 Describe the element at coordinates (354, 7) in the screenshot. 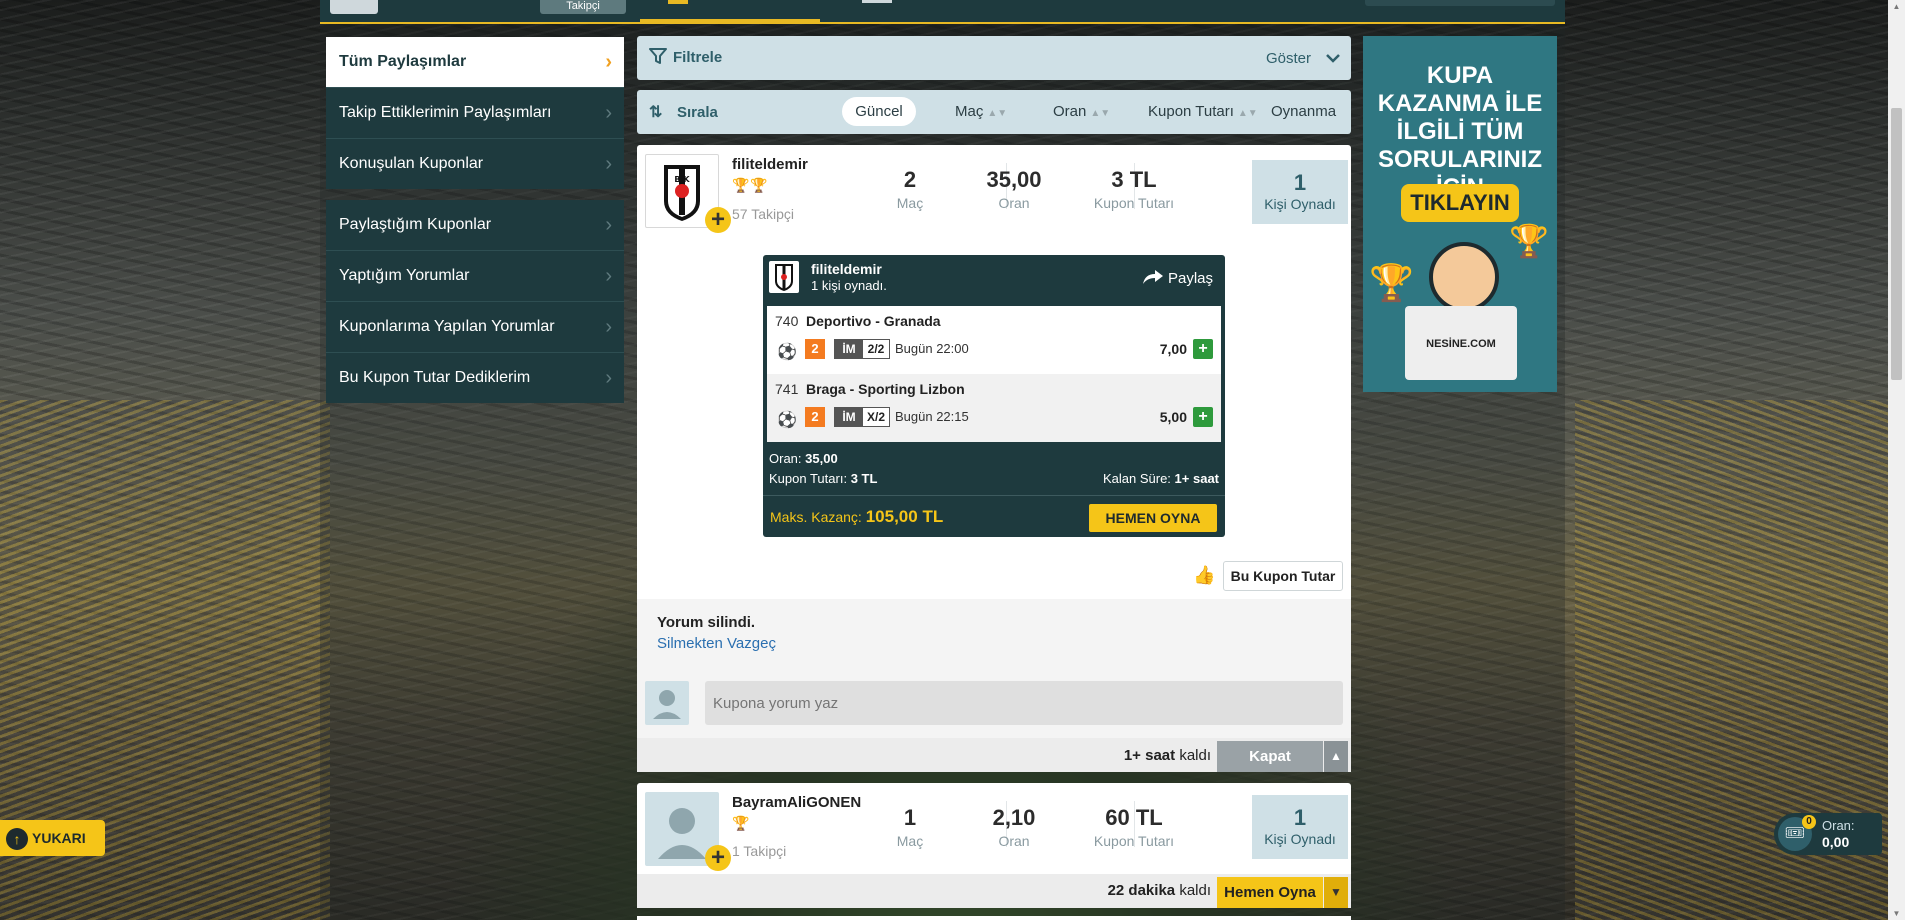

I see `user-avatar` at that location.